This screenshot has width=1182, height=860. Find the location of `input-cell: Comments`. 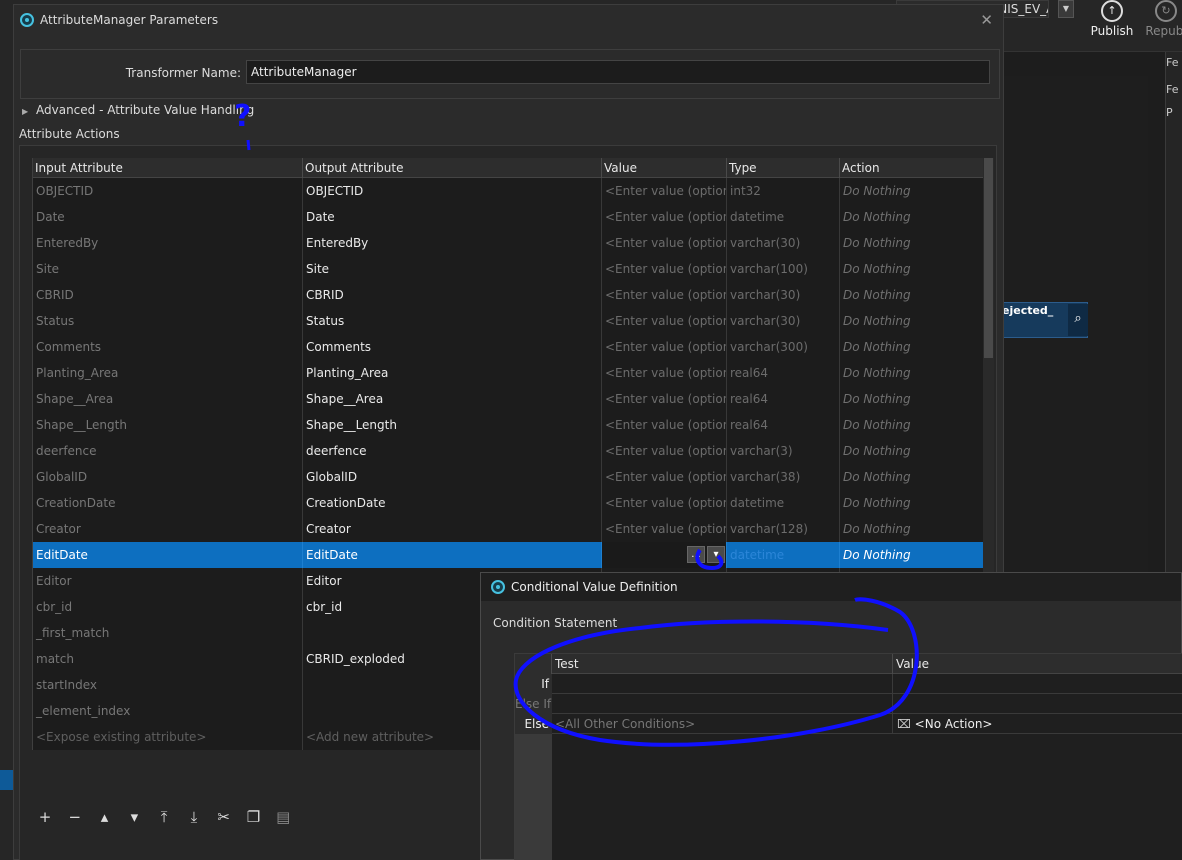

input-cell: Comments is located at coordinates (168, 347).